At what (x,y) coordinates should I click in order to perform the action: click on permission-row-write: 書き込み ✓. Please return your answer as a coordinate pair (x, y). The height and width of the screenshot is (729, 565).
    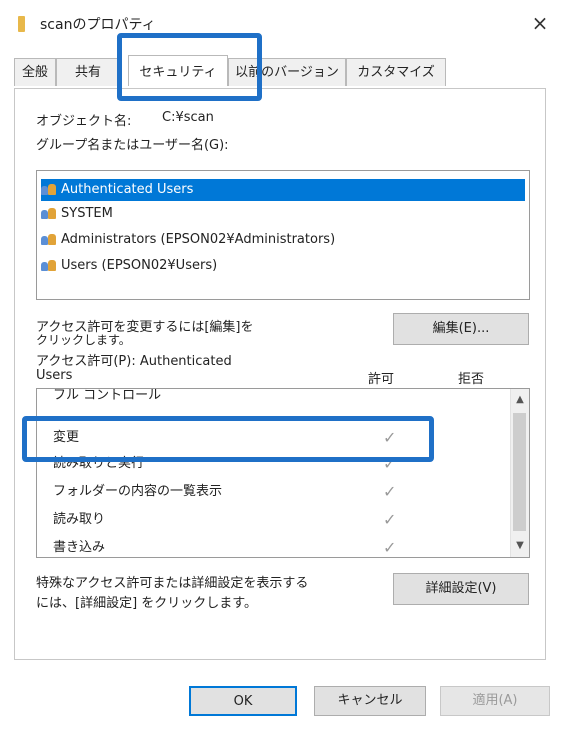
    Looking at the image, I should click on (283, 546).